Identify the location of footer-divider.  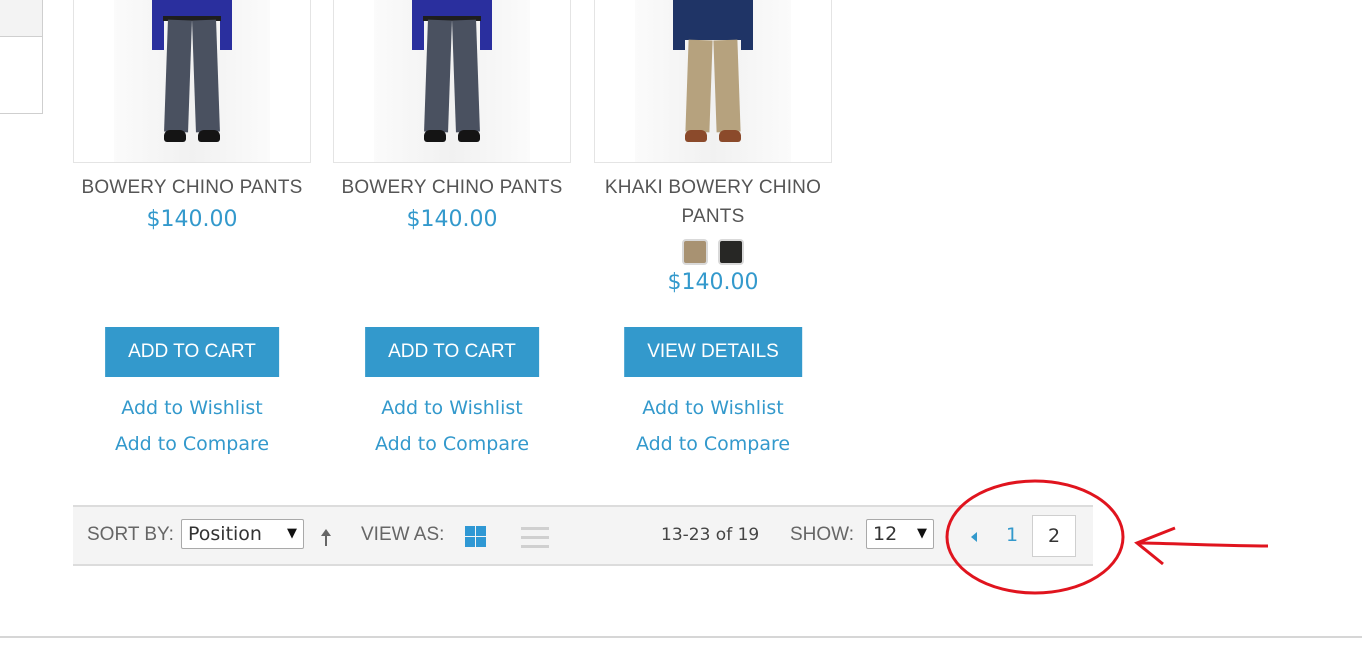
(681, 637).